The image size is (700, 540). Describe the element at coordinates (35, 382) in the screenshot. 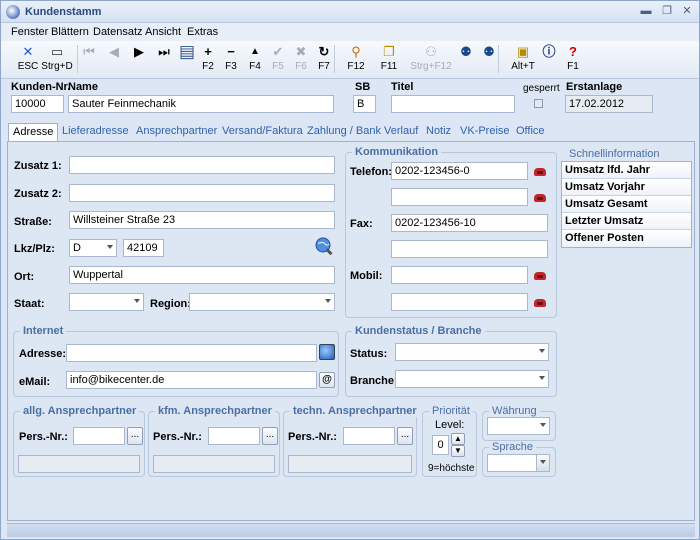

I see `email-label: eMail:` at that location.